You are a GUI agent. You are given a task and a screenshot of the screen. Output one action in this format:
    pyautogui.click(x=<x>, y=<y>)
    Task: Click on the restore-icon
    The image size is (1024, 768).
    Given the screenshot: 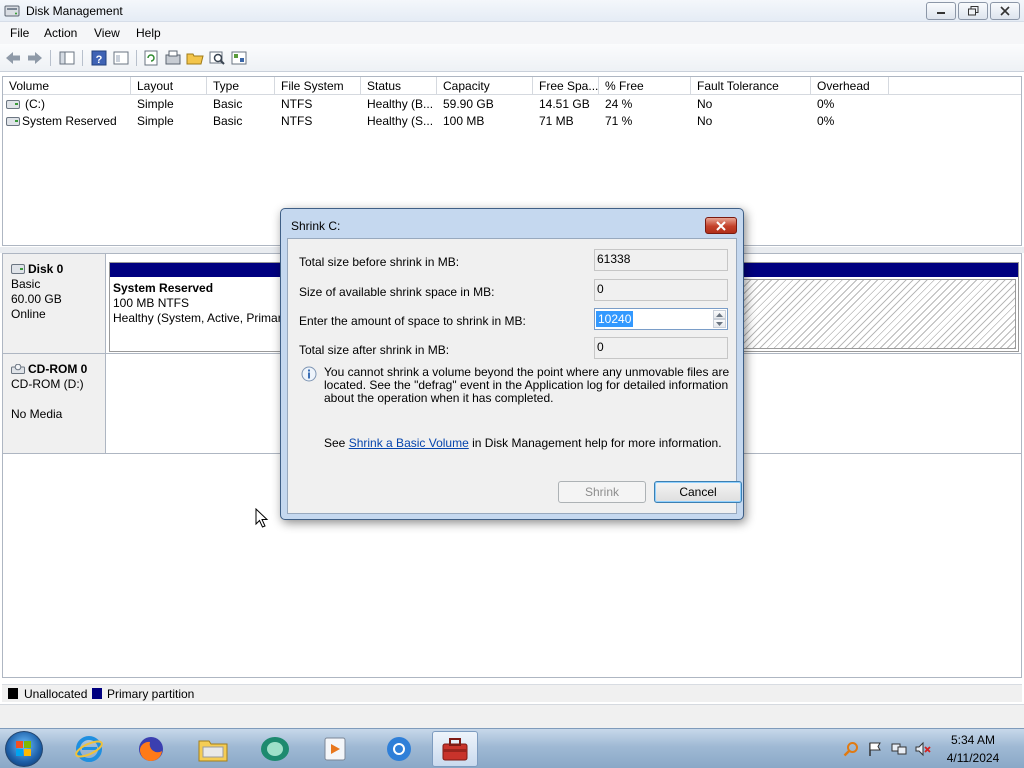 What is the action you would take?
    pyautogui.click(x=972, y=11)
    